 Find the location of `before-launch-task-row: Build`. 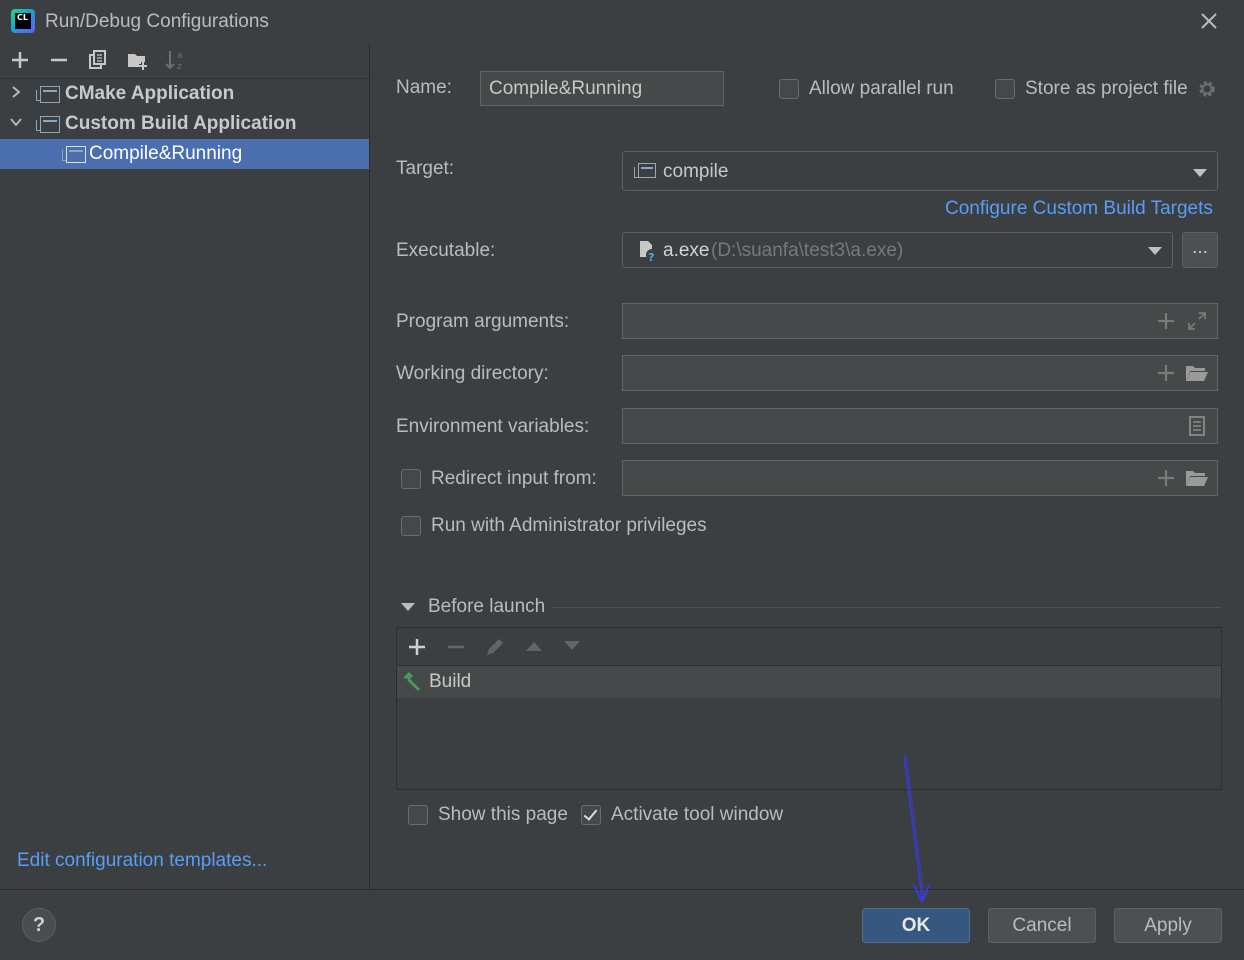

before-launch-task-row: Build is located at coordinates (809, 682).